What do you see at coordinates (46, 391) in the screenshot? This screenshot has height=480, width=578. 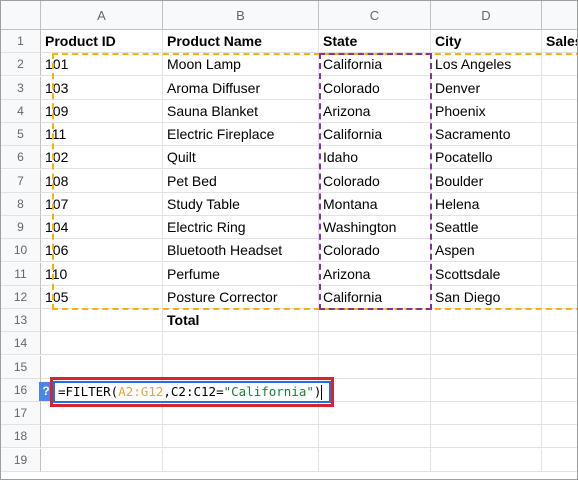 I see `formula-help-icon: ?` at bounding box center [46, 391].